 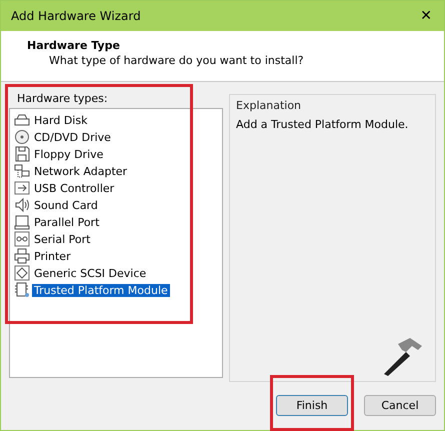 I want to click on list-item: Hard Disk, so click(x=61, y=120).